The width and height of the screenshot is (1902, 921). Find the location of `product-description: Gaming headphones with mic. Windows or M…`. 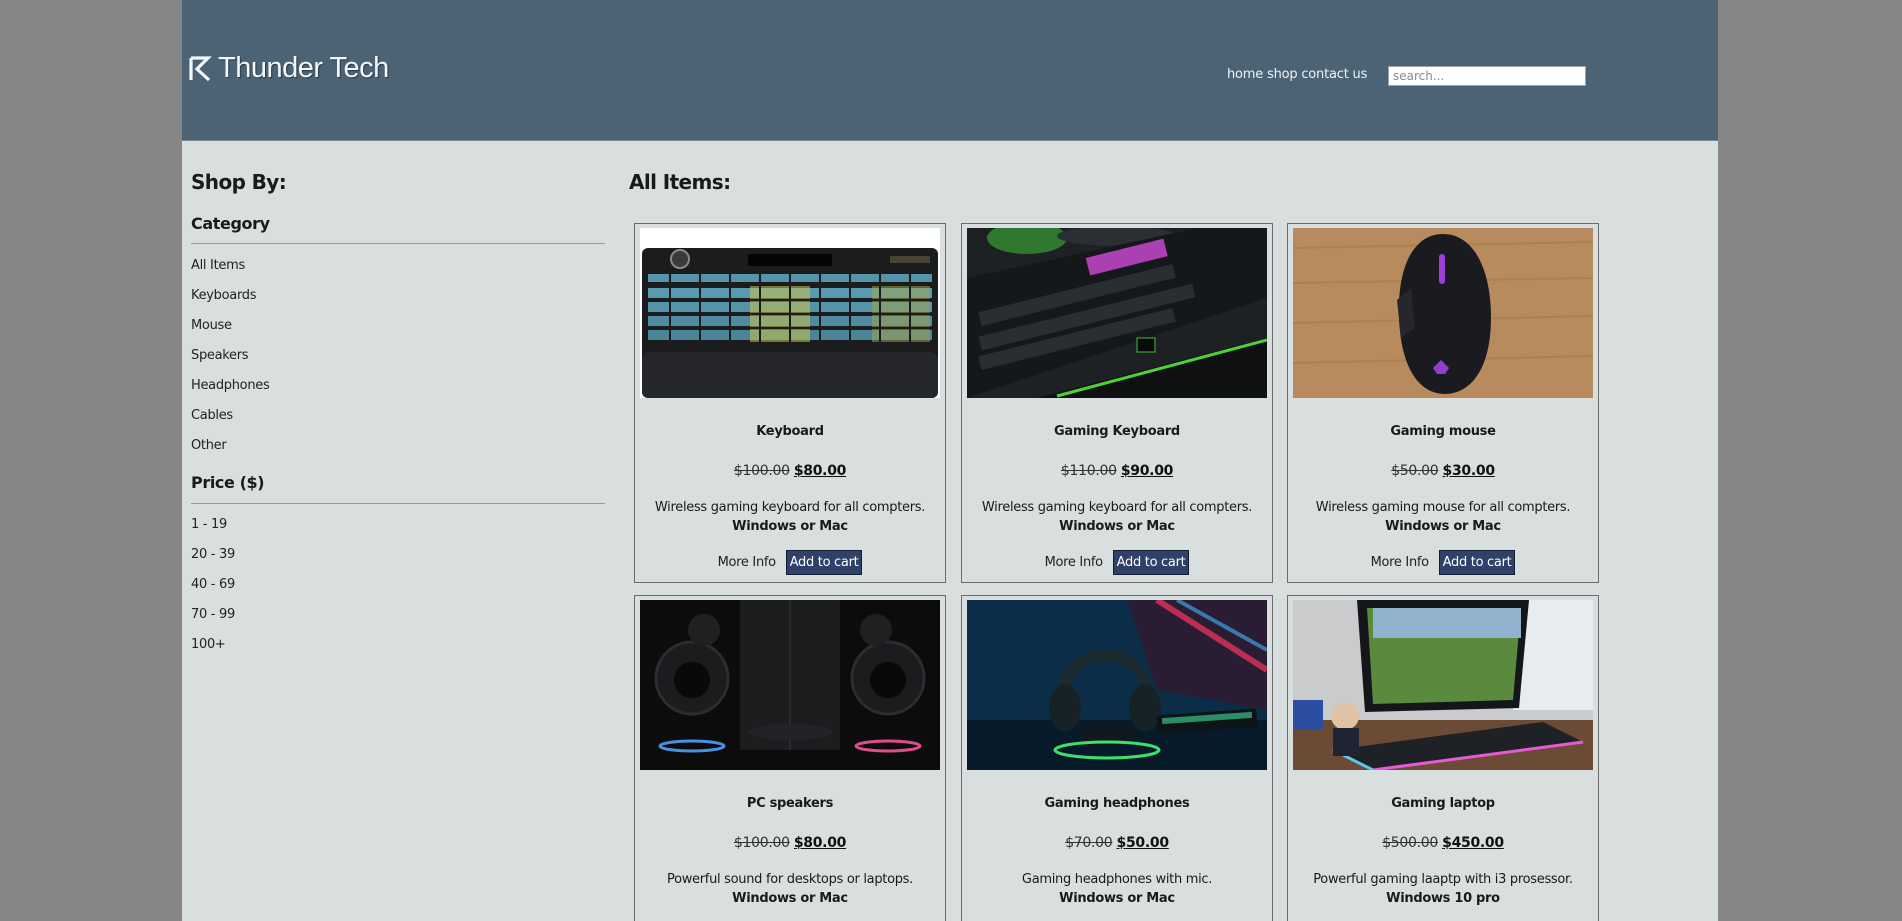

product-description: Gaming headphones with mic. Windows or M… is located at coordinates (1117, 889).